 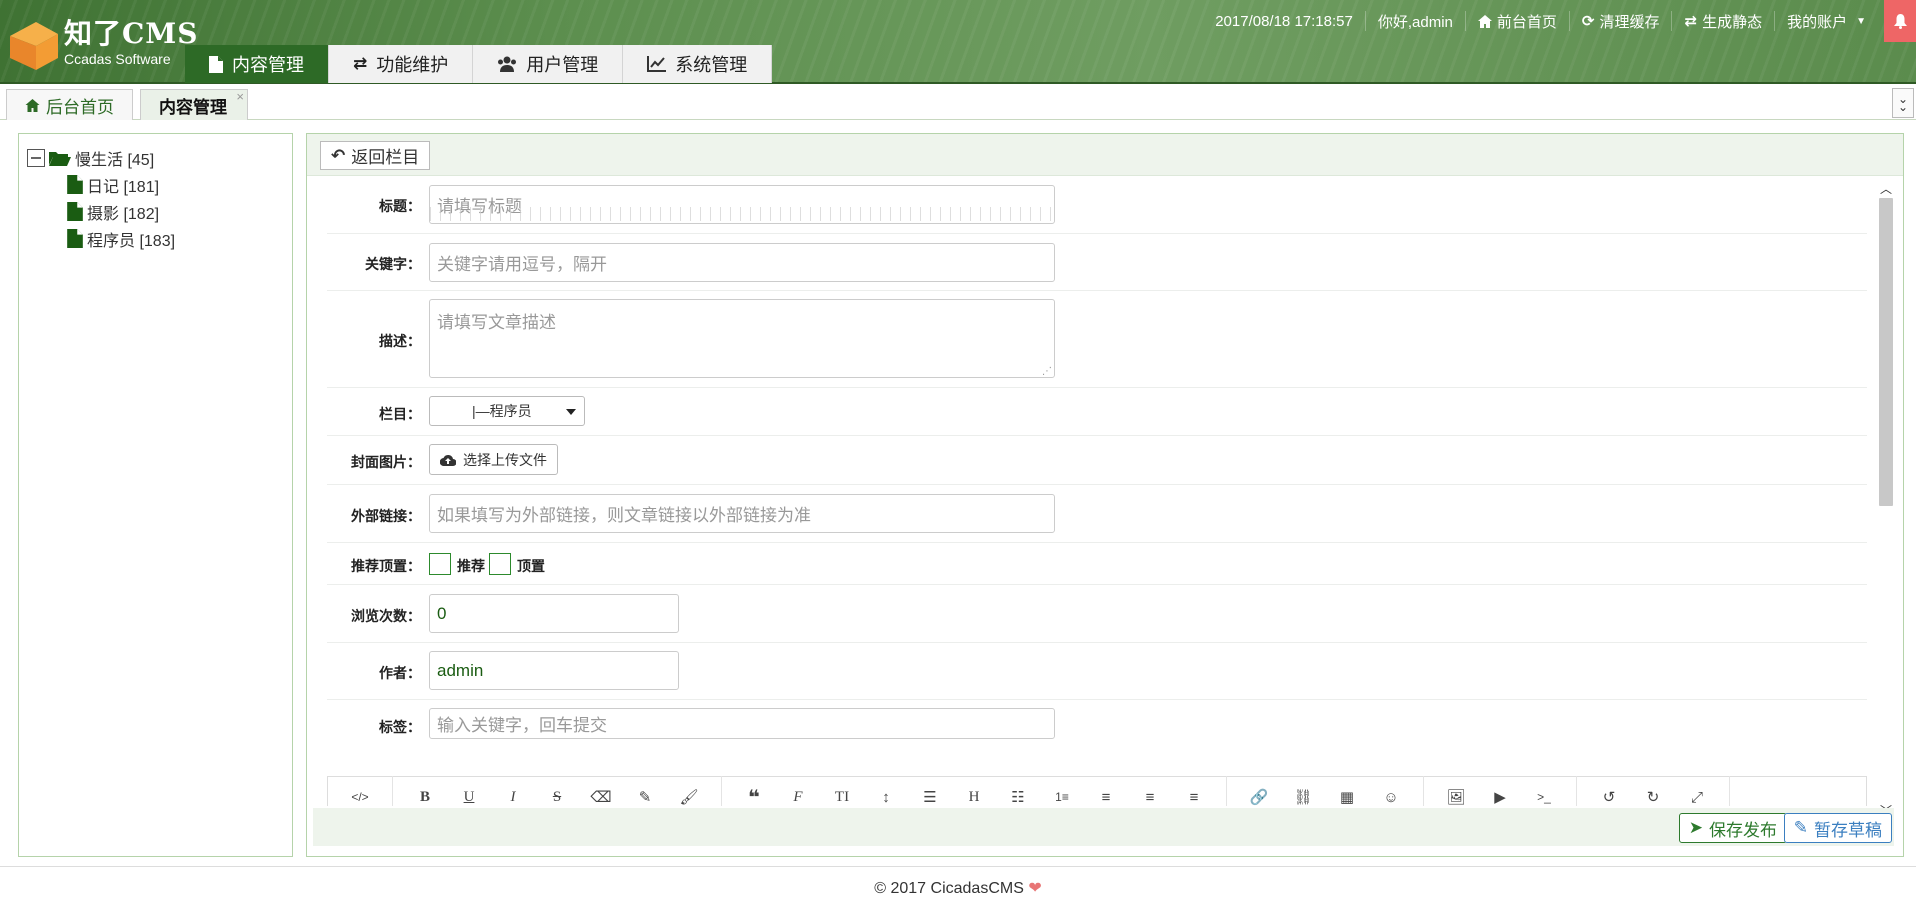 What do you see at coordinates (930, 794) in the screenshot?
I see `indent-icon: ☰` at bounding box center [930, 794].